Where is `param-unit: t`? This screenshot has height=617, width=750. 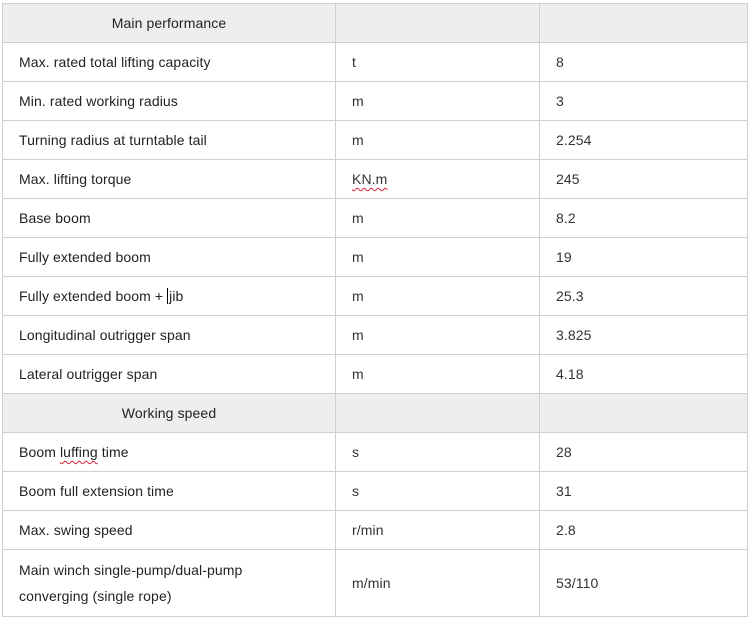 param-unit: t is located at coordinates (437, 62).